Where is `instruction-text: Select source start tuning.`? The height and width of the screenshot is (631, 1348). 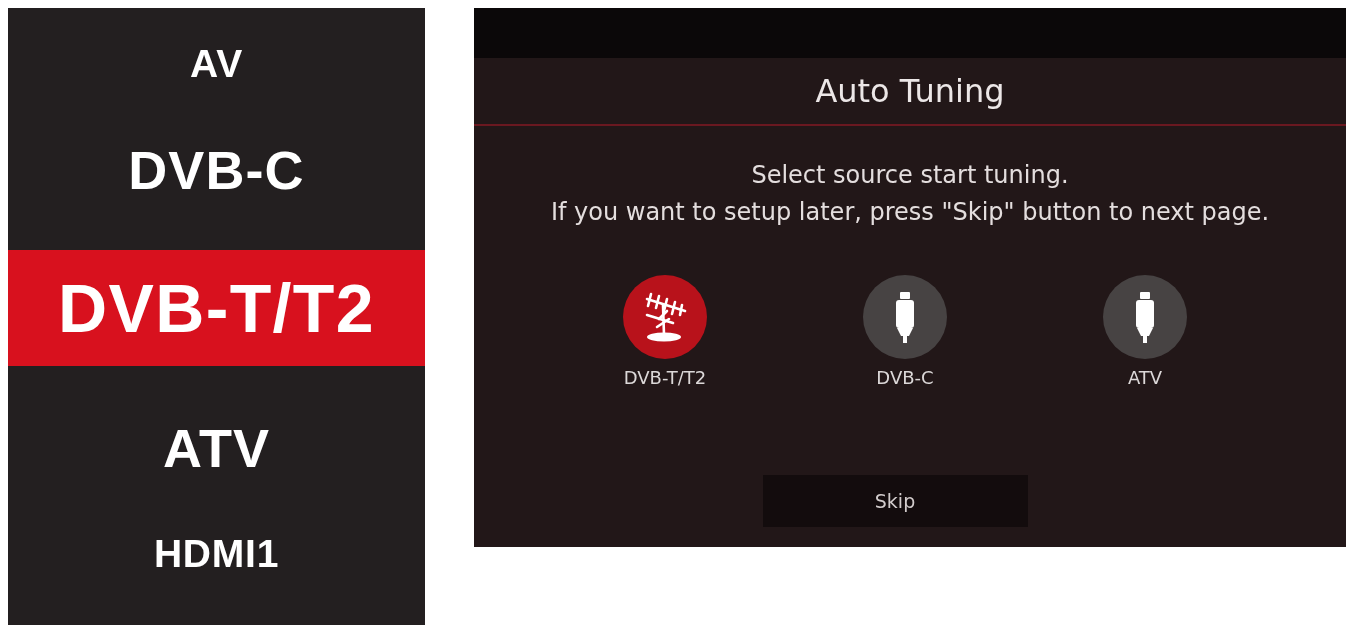 instruction-text: Select source start tuning. is located at coordinates (910, 175).